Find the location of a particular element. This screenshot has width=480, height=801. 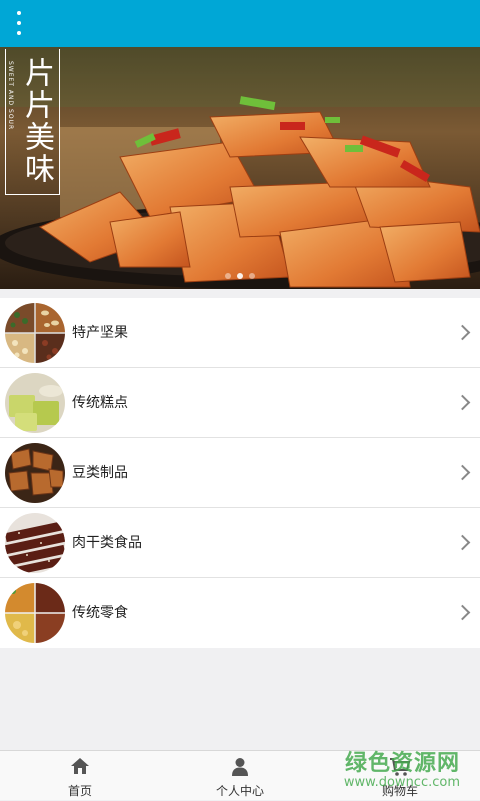

category-label: 肉干类食品 is located at coordinates (107, 543).